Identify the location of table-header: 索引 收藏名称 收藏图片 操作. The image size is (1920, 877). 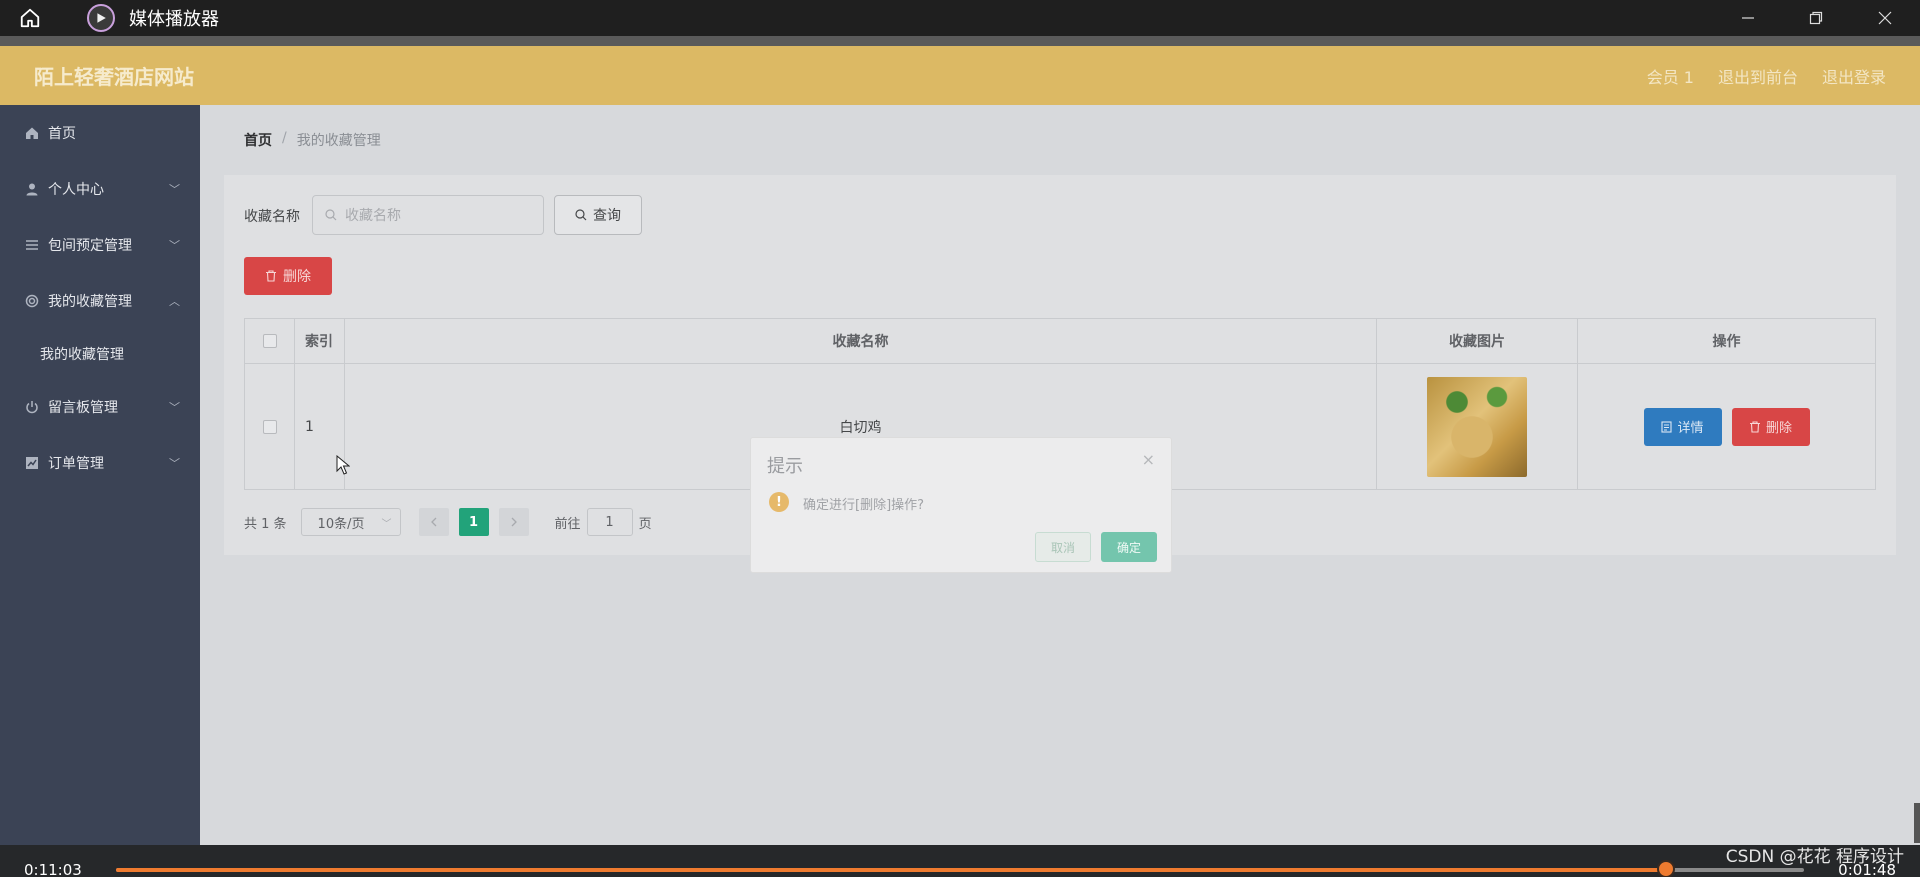
(1060, 341).